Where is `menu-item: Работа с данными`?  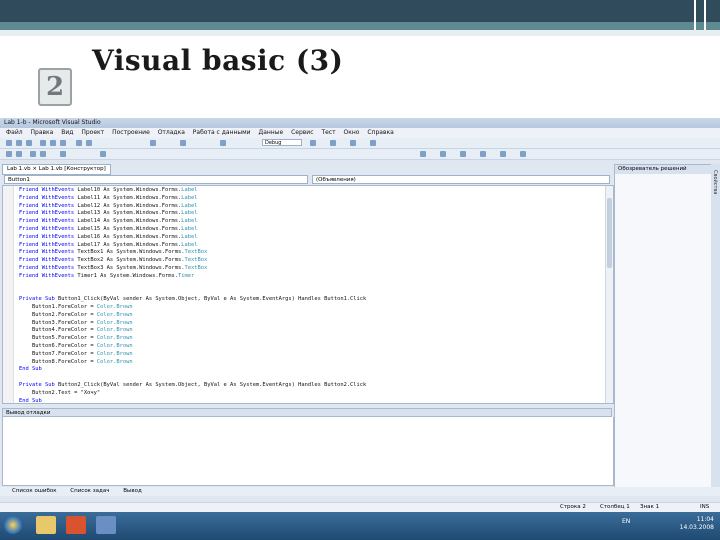 menu-item: Работа с данными is located at coordinates (222, 132).